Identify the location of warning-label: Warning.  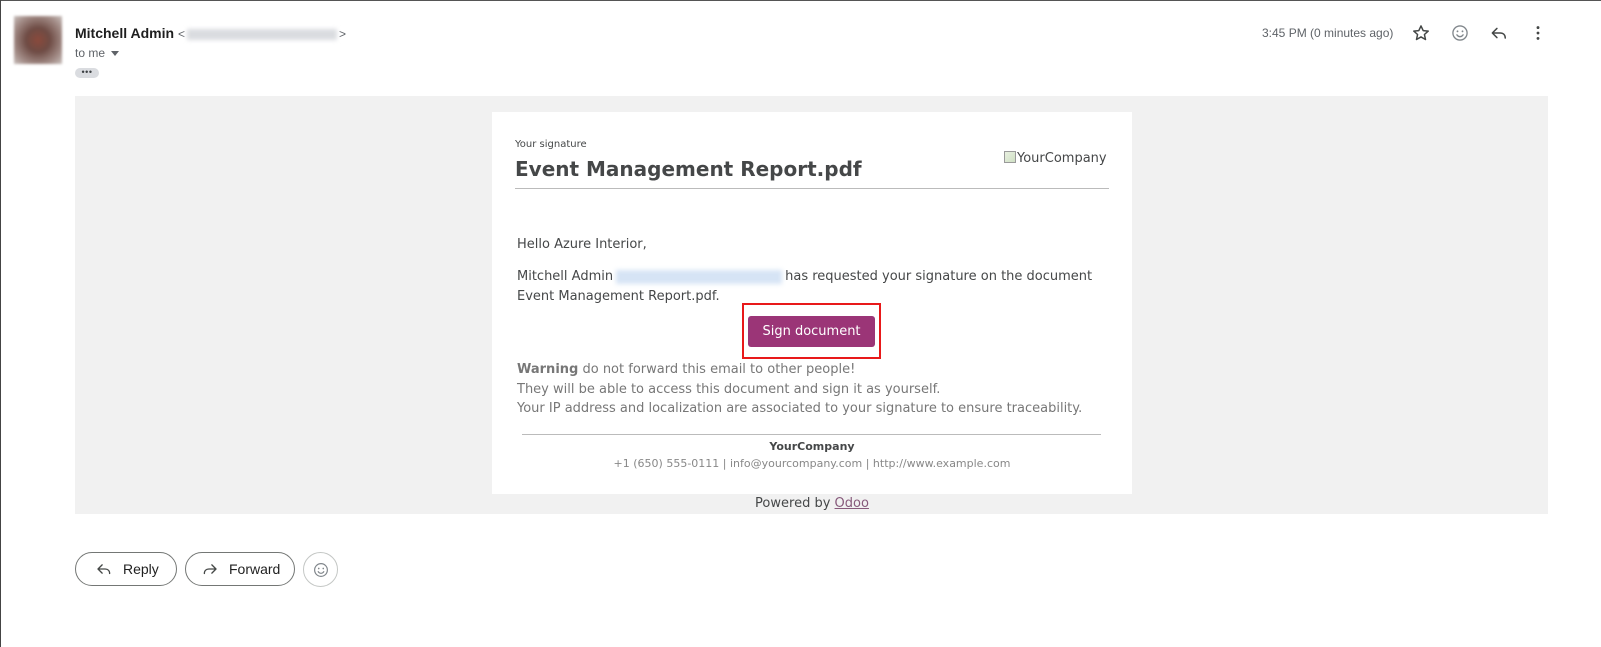
(548, 369).